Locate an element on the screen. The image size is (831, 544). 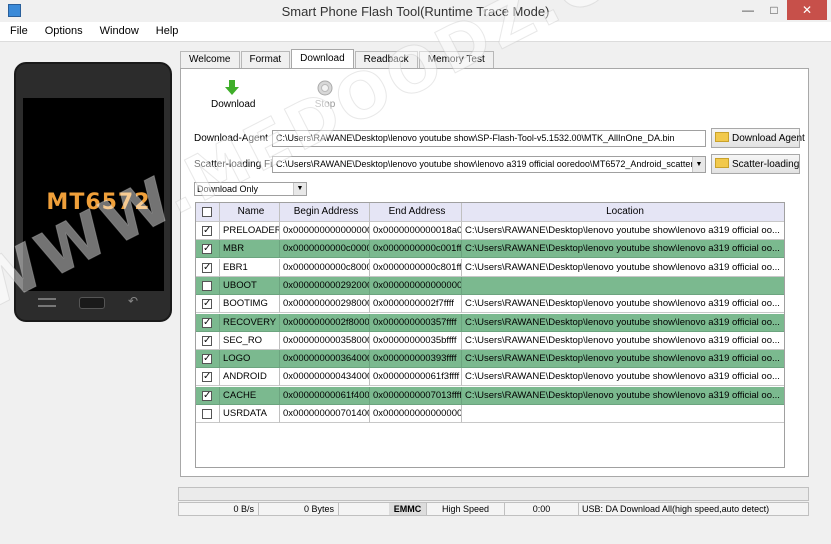
tab-memory-test: Memory Test is located at coordinates (456, 59).